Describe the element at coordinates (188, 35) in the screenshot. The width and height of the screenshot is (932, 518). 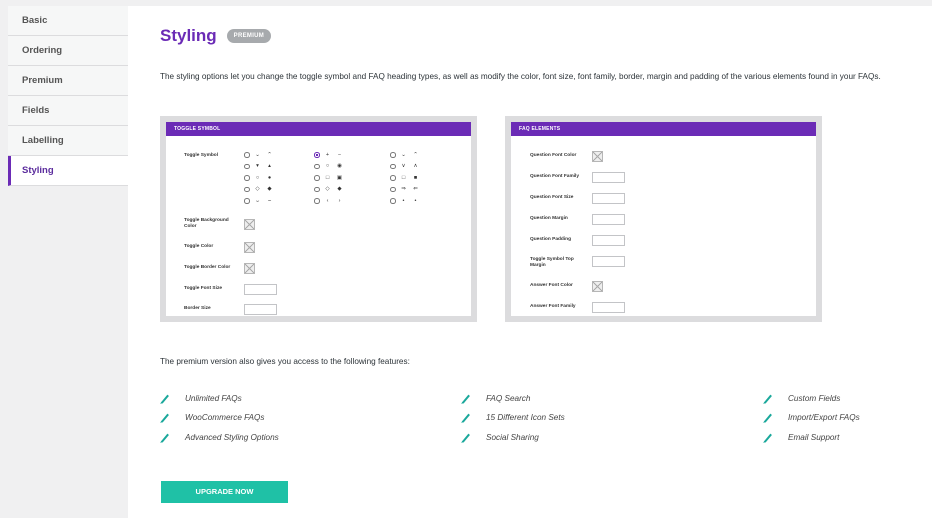
I see `page-title: Styling` at that location.